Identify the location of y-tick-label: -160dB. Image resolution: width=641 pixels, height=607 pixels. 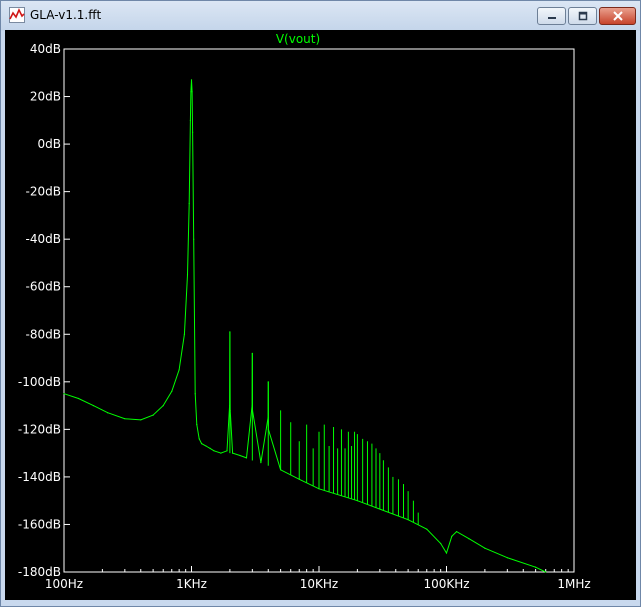
(39, 524).